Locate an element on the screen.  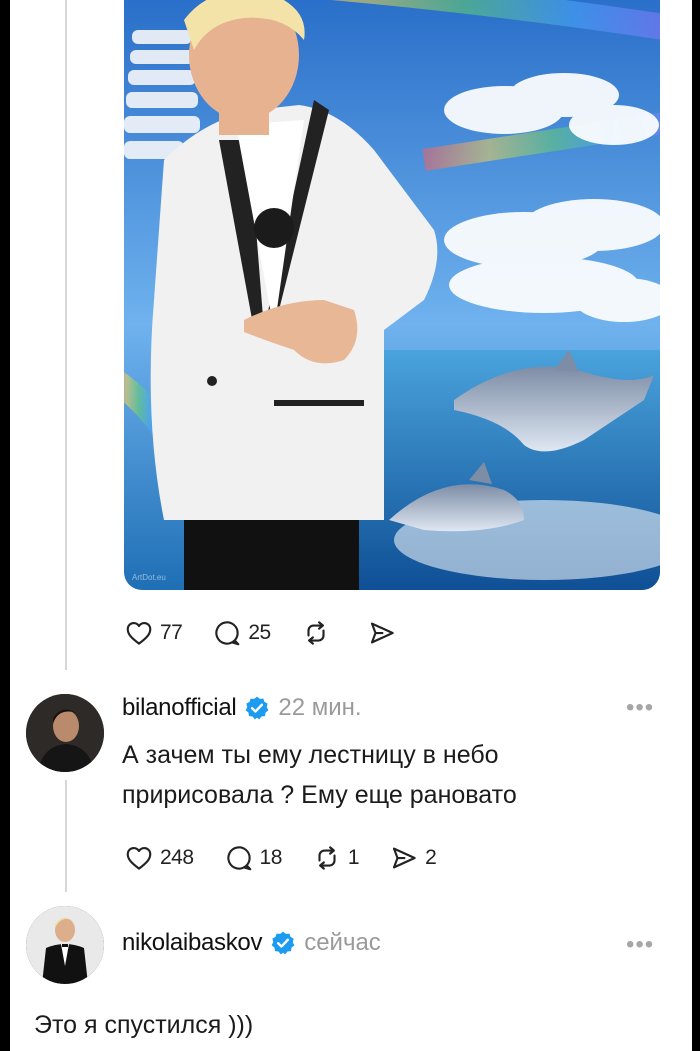
repost-button is located at coordinates (319, 633).